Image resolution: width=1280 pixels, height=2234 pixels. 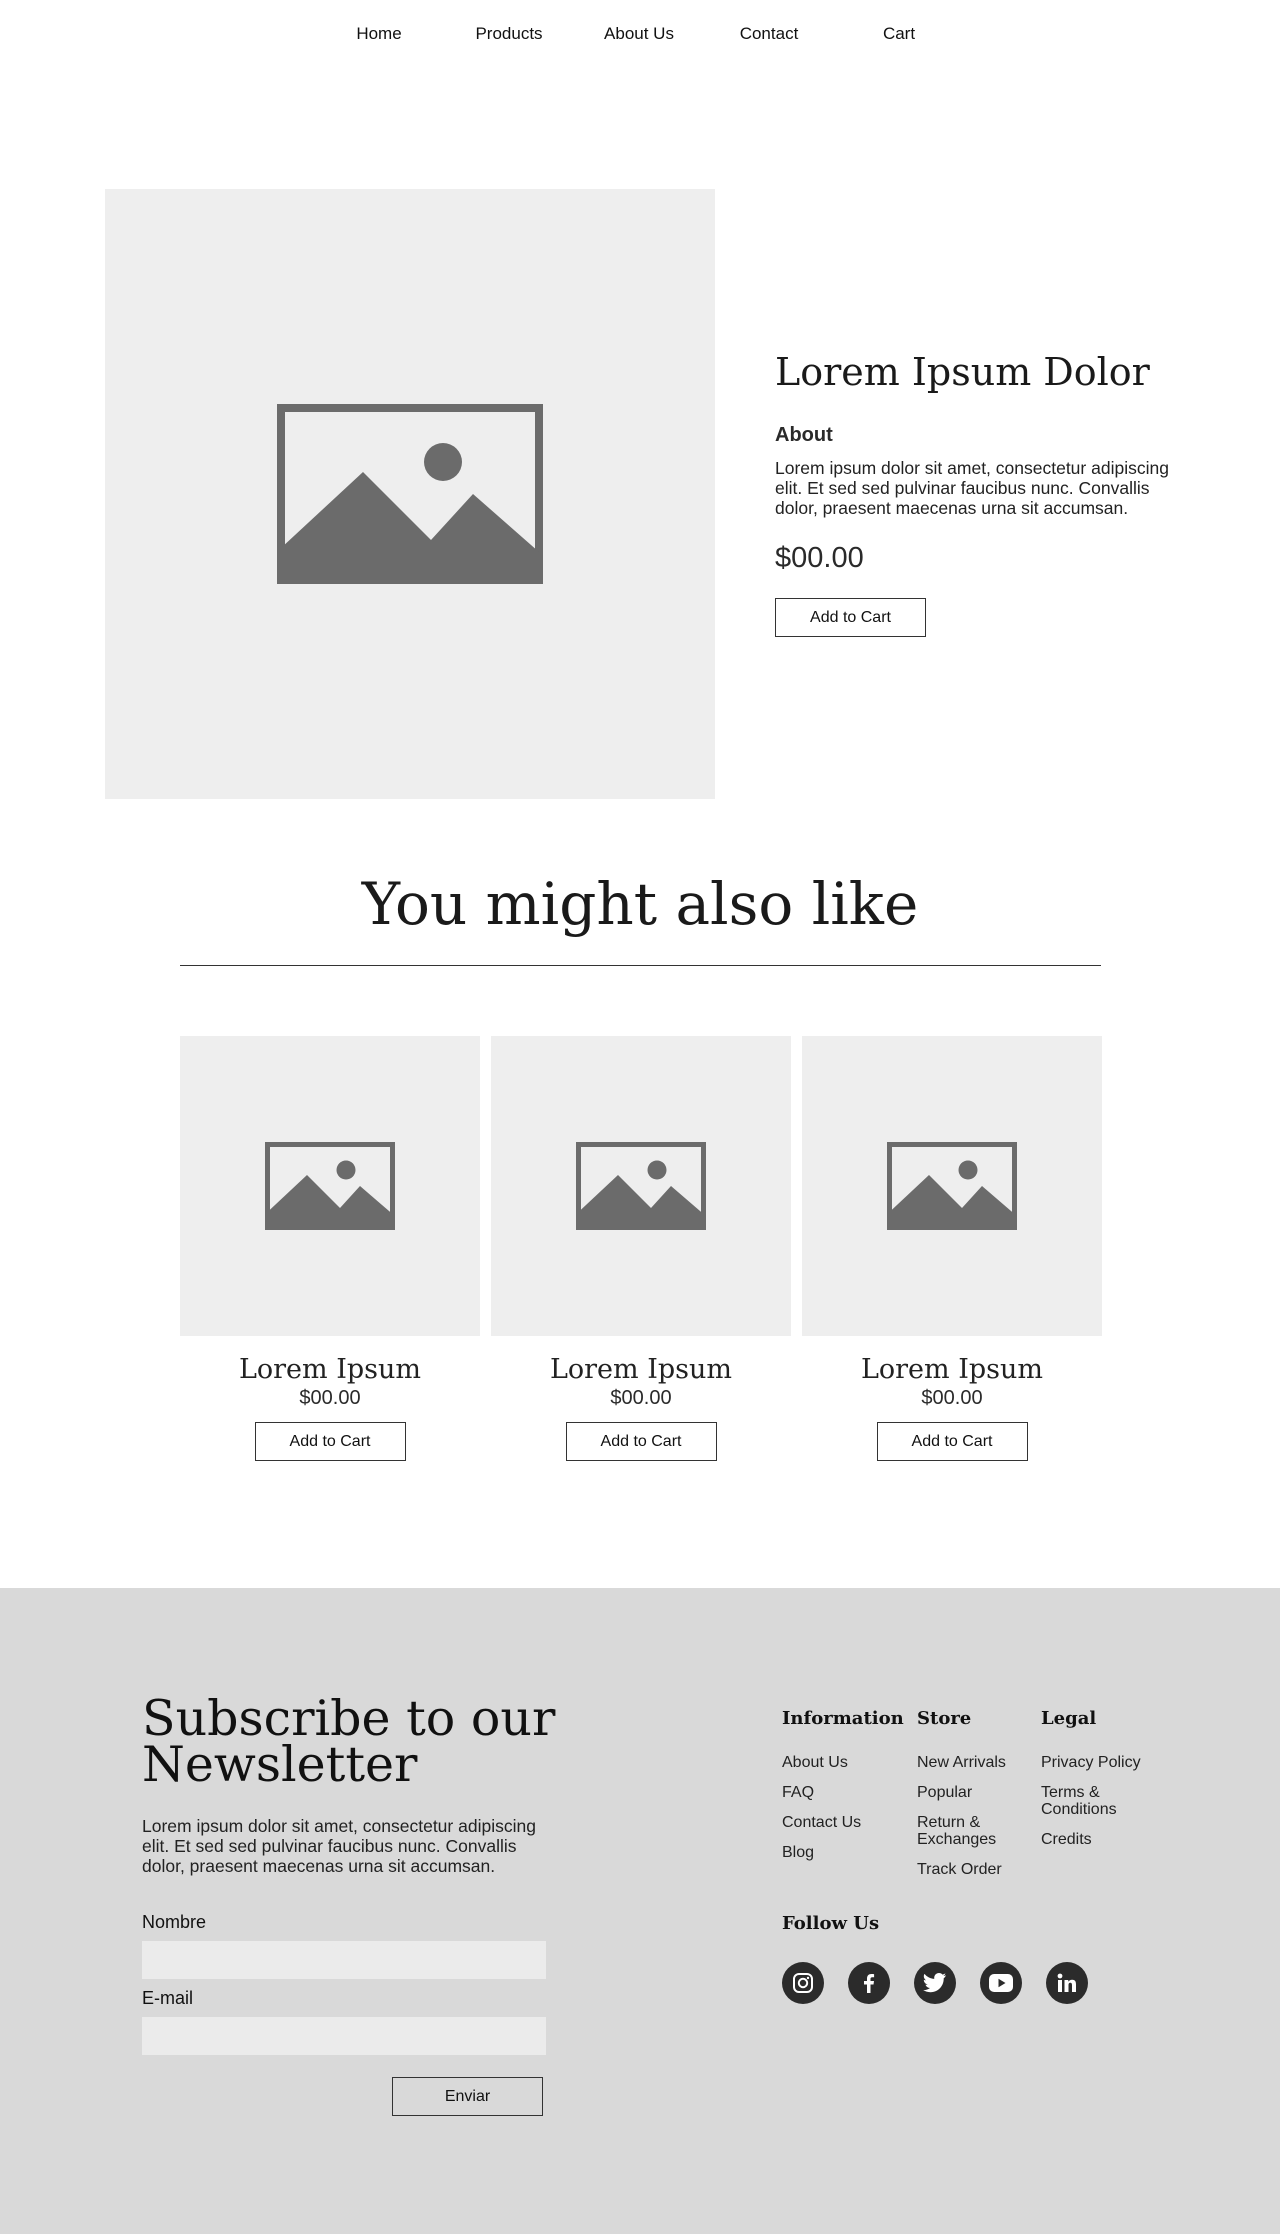 I want to click on instagram-icon, so click(x=803, y=1983).